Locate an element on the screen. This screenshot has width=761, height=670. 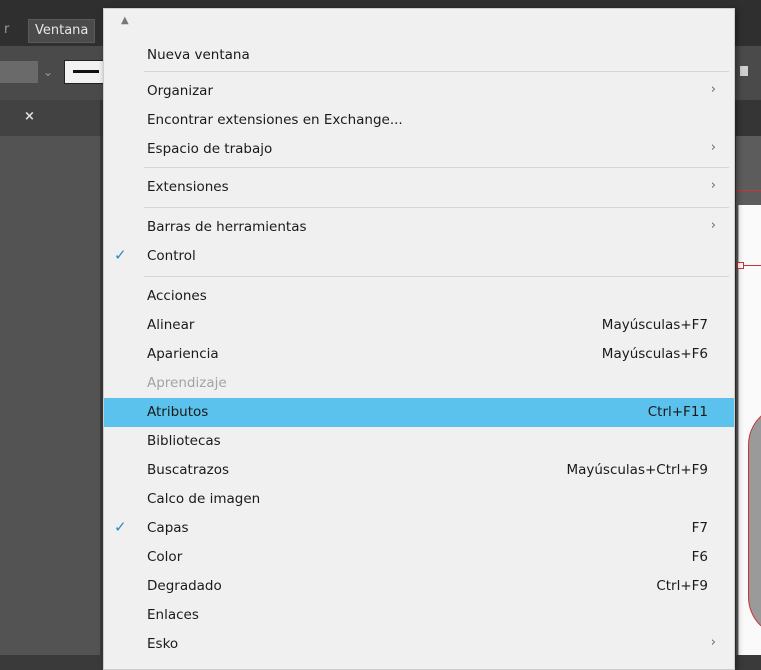
chevron-down-icon: ⌄ is located at coordinates (48, 72).